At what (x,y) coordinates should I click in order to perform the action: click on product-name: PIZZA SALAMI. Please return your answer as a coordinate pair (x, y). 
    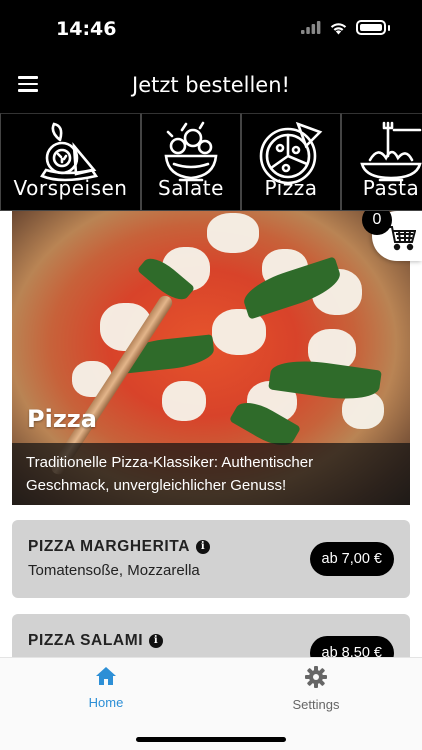
    Looking at the image, I should click on (86, 640).